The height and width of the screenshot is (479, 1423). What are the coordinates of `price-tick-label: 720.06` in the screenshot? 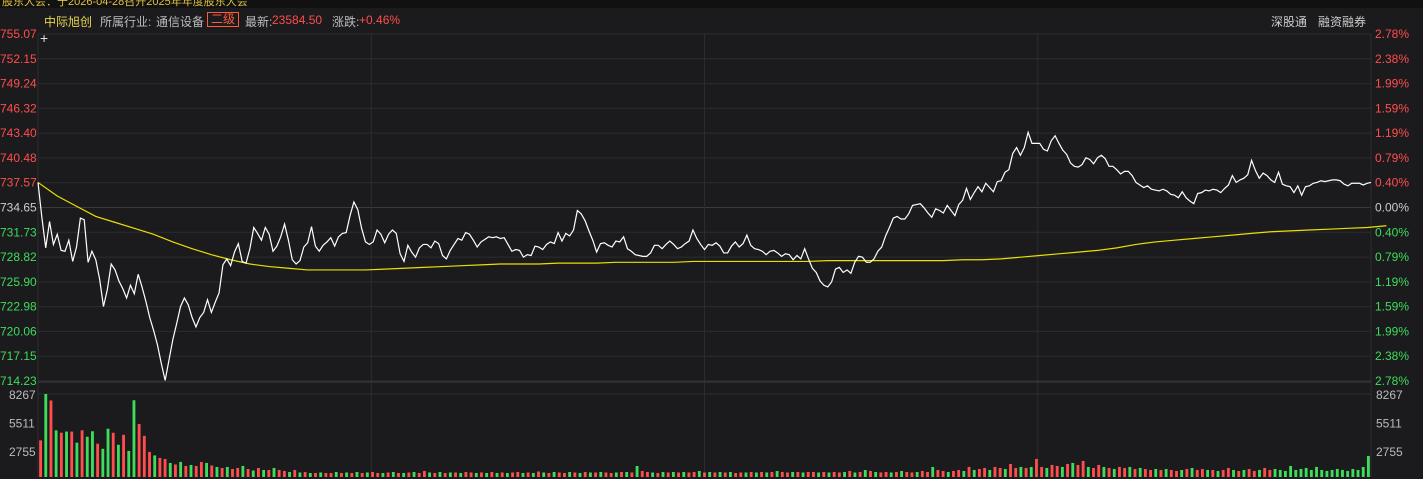 It's located at (18, 331).